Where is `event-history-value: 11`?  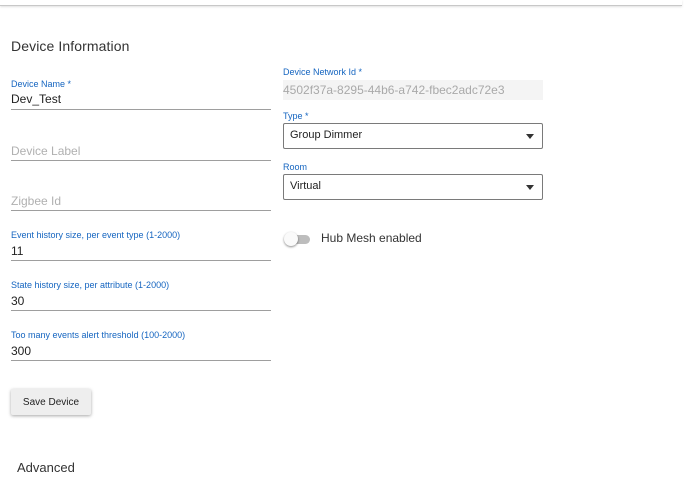
event-history-value: 11 is located at coordinates (17, 251).